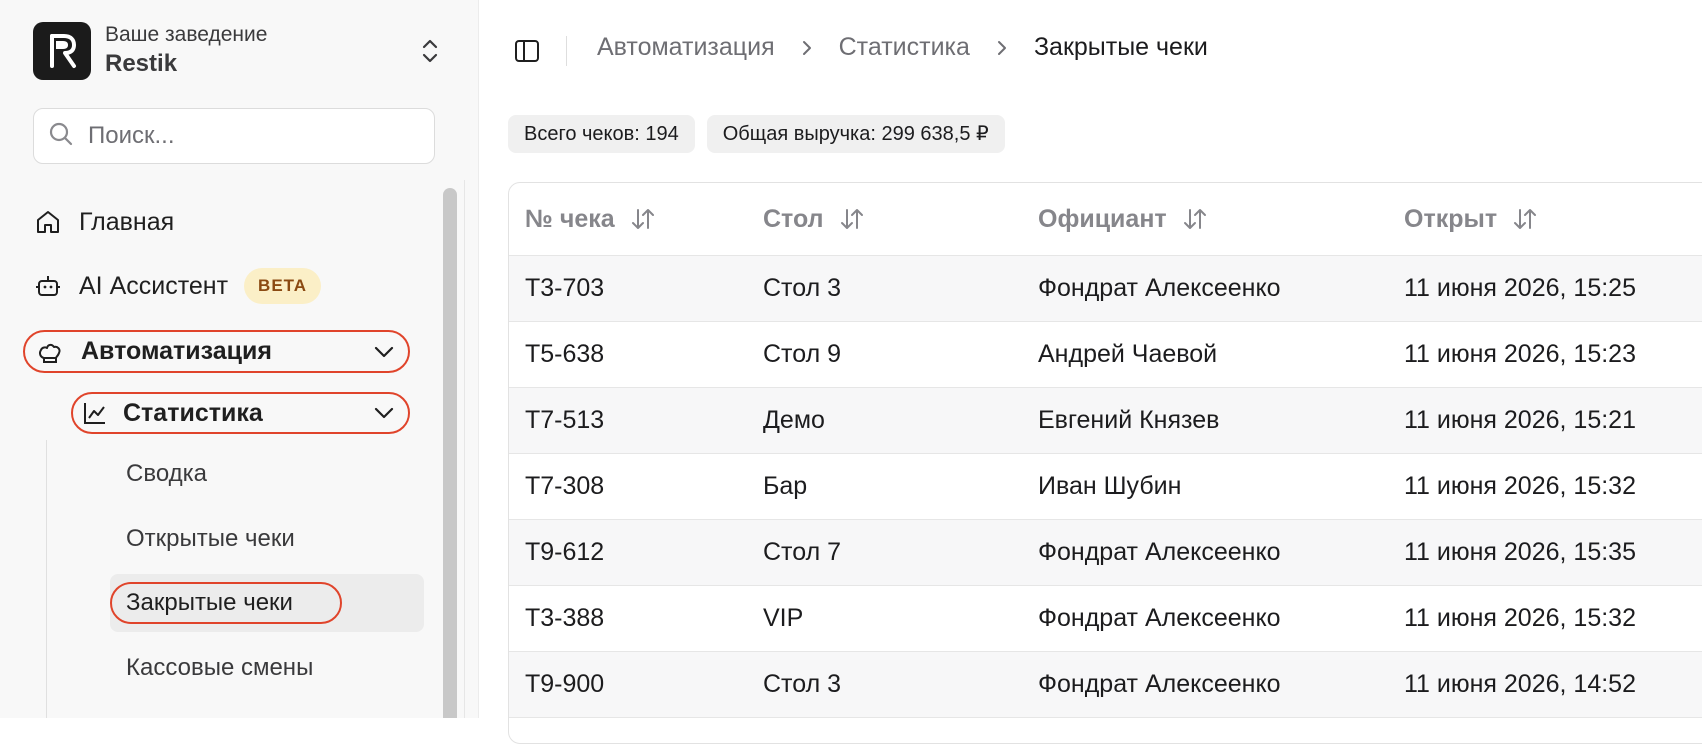  What do you see at coordinates (565, 618) in the screenshot?
I see `cell-check-number: T3-388` at bounding box center [565, 618].